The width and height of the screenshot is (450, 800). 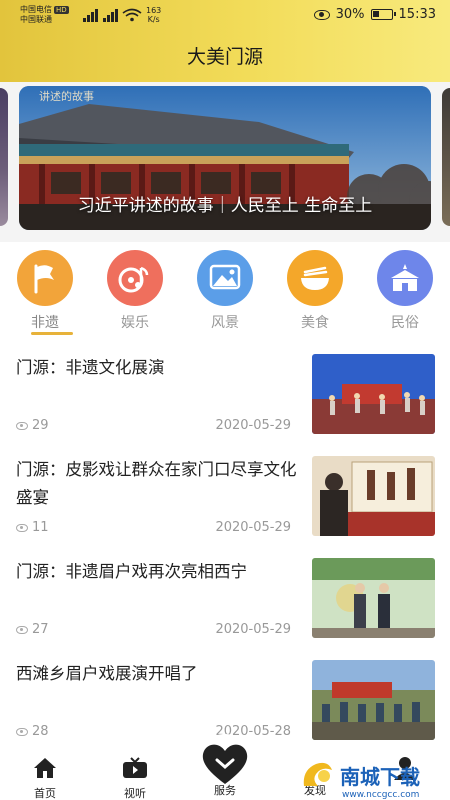 What do you see at coordinates (153, 426) in the screenshot?
I see `news-meta: 29 2020-05-29` at bounding box center [153, 426].